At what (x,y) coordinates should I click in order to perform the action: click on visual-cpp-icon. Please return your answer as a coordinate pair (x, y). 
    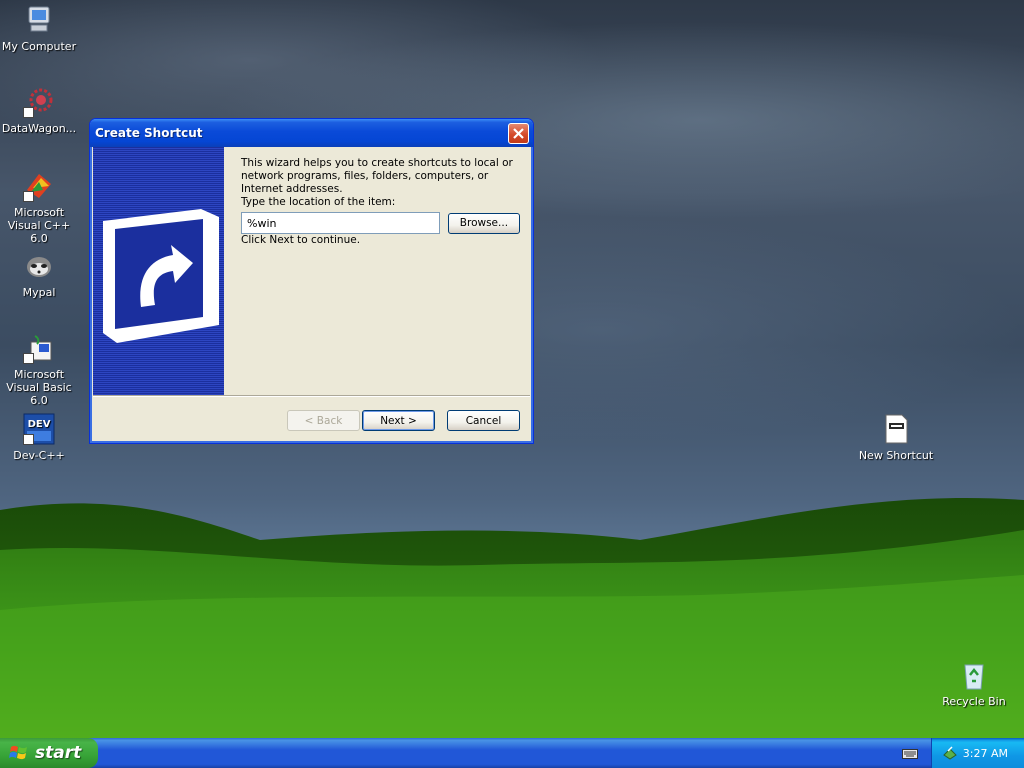
    Looking at the image, I should click on (39, 186).